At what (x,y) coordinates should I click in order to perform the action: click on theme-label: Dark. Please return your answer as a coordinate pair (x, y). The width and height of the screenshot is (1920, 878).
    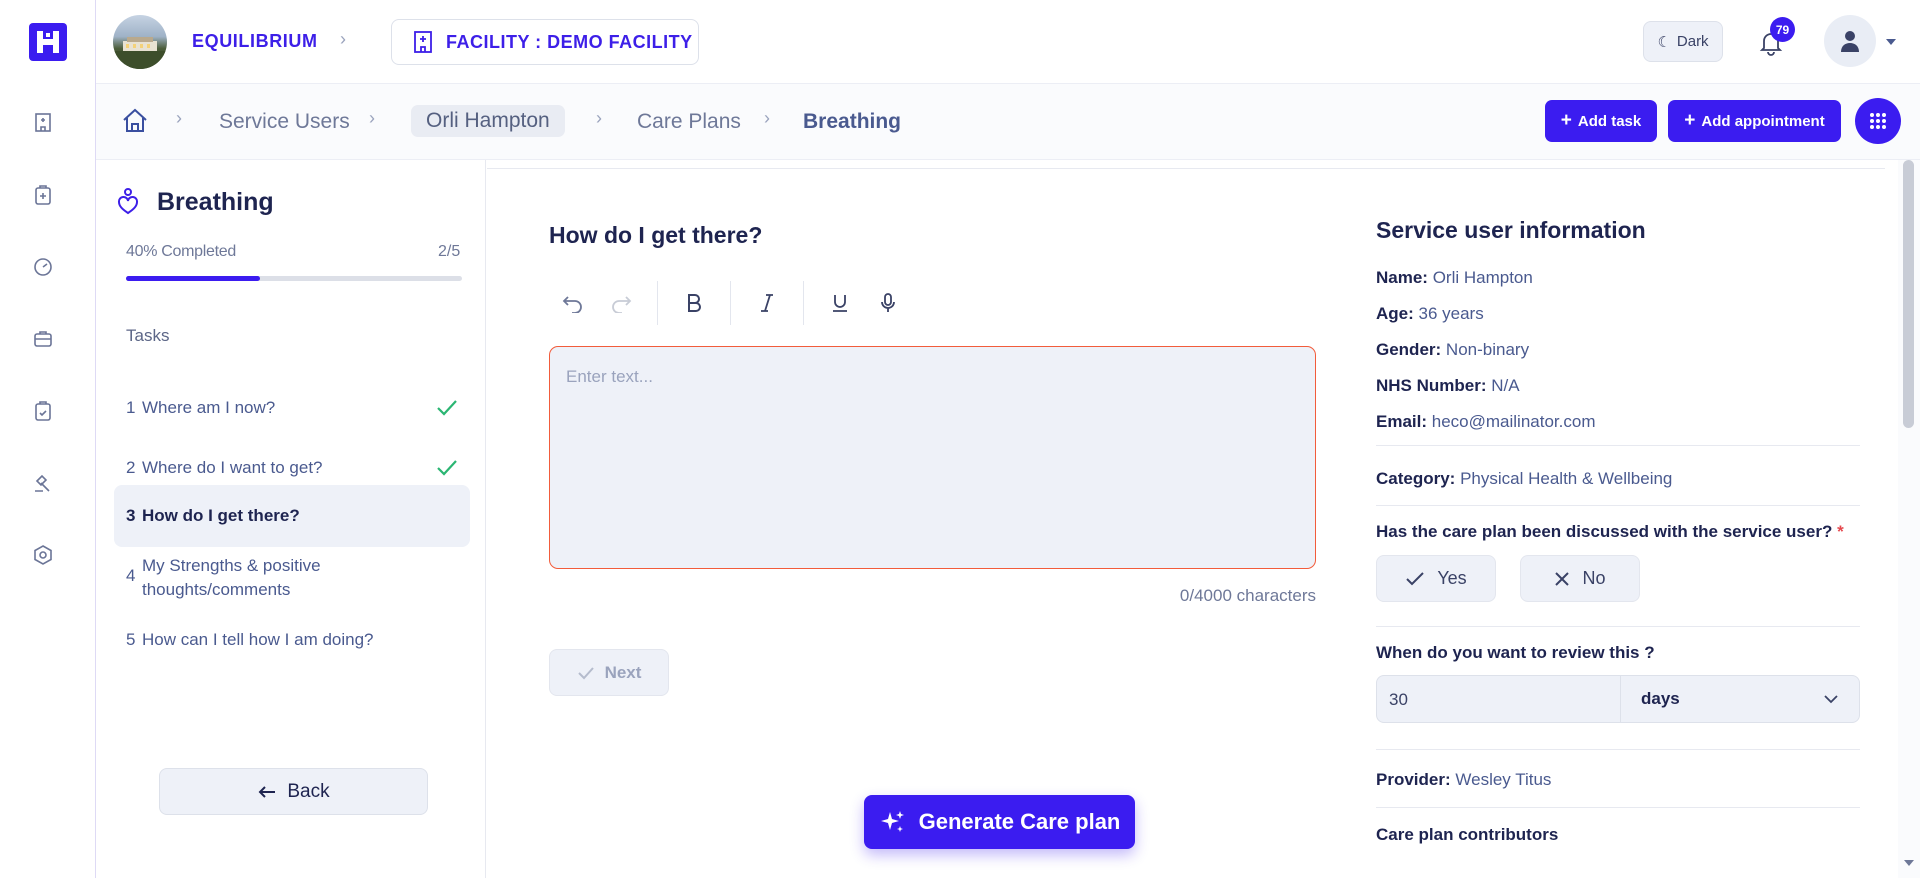
    Looking at the image, I should click on (1692, 41).